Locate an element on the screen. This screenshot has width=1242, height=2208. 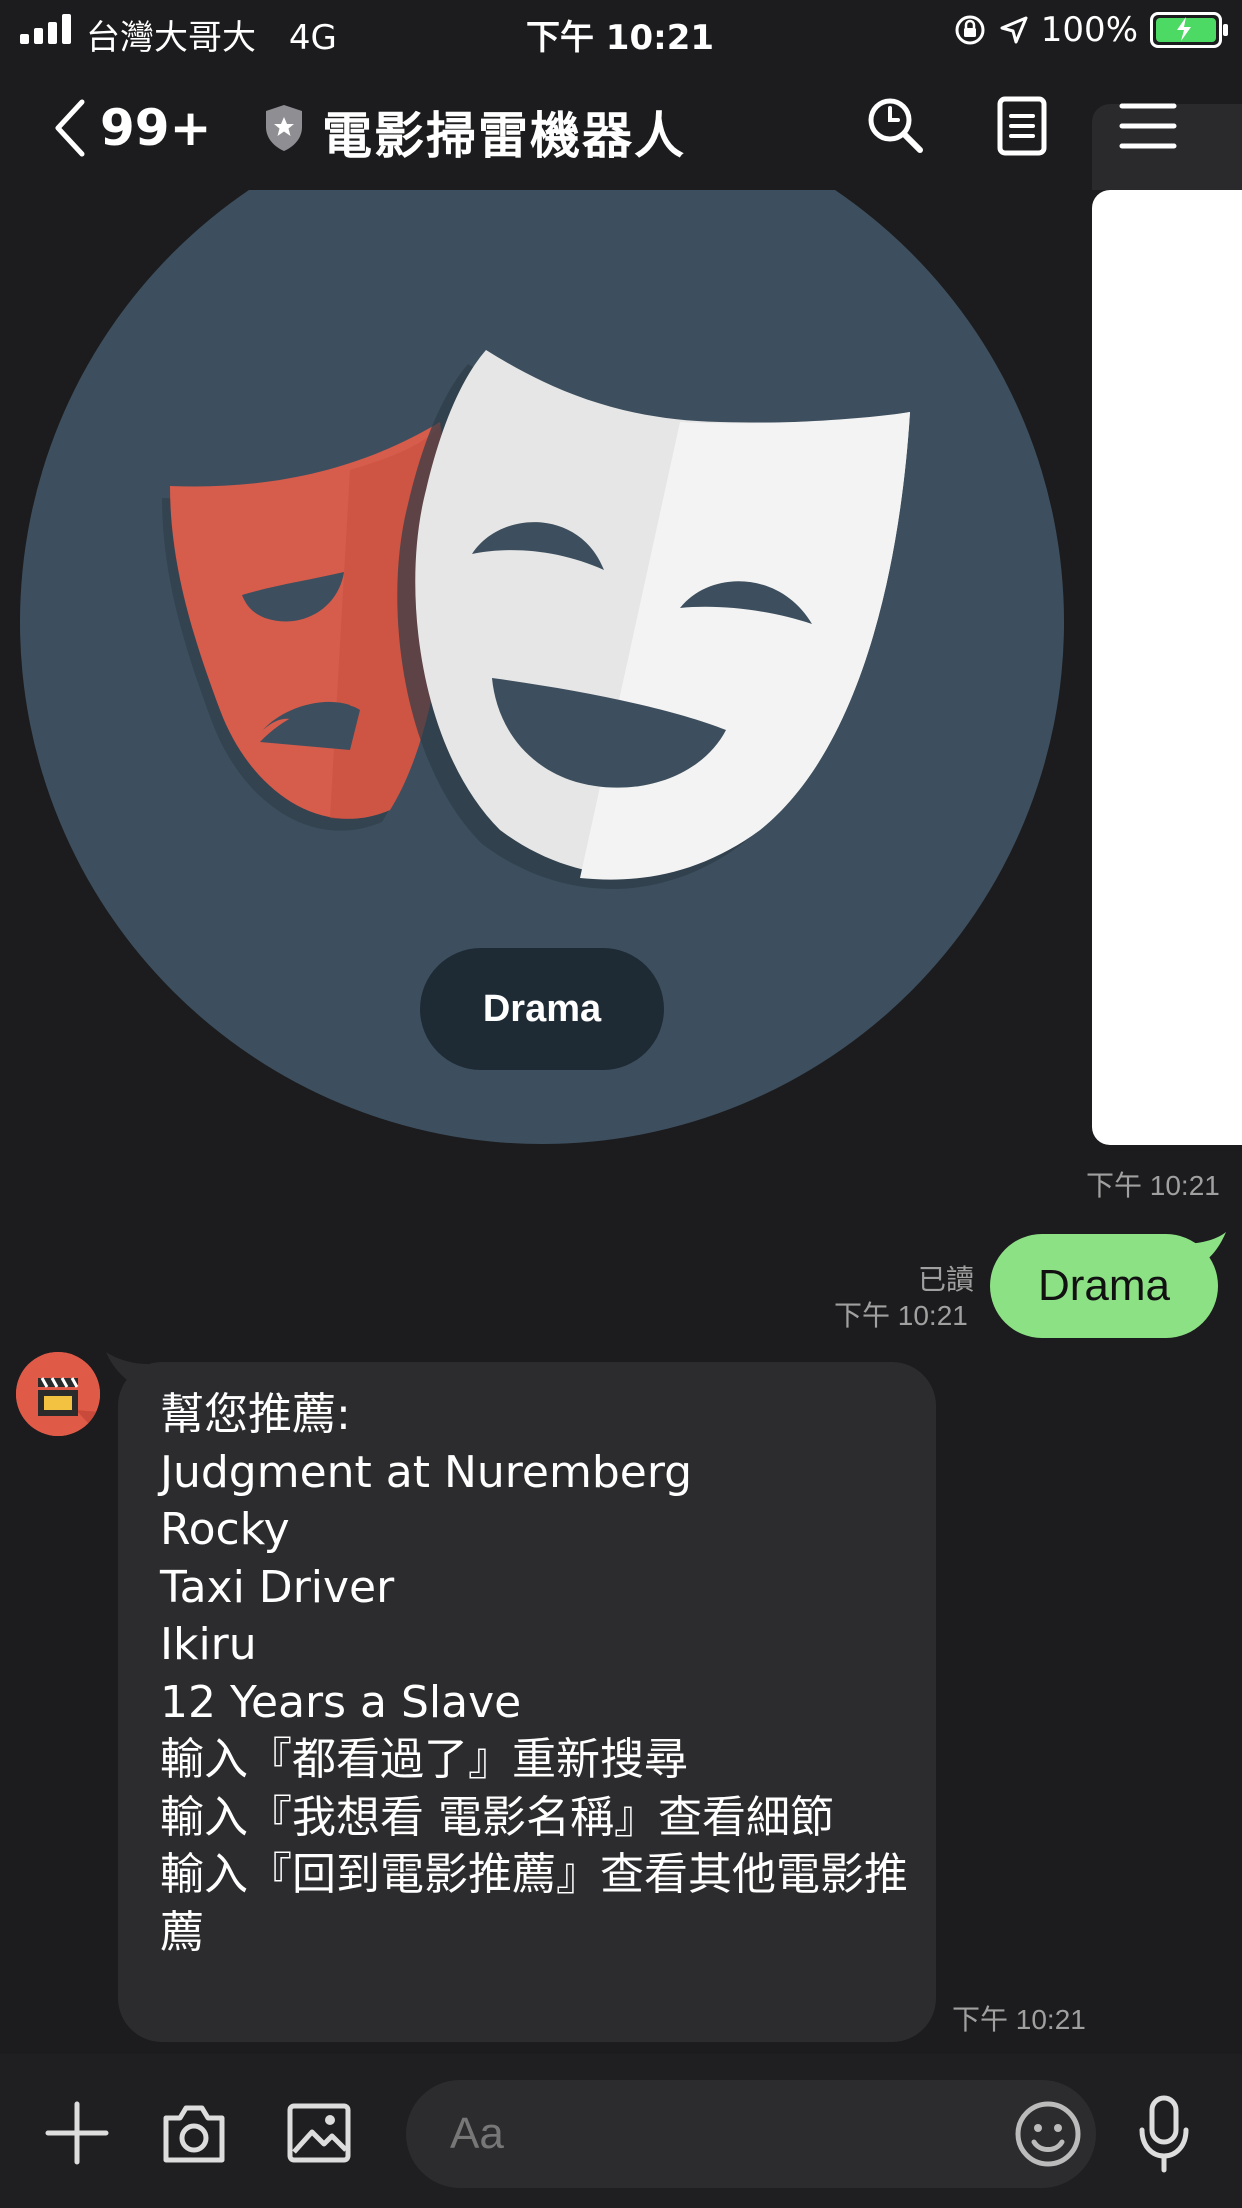
sent-message-bubble: Drama is located at coordinates (1104, 1286).